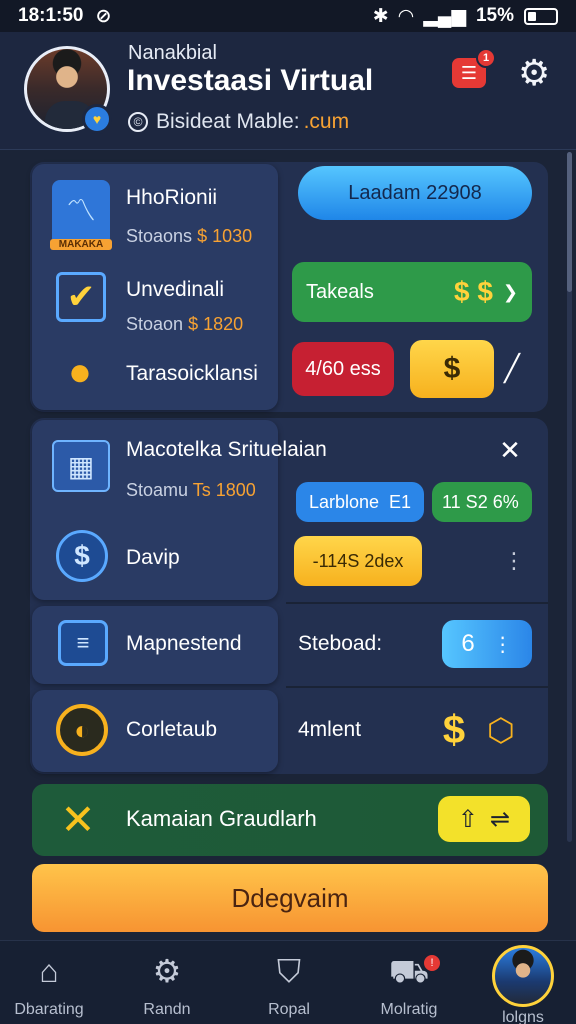 This screenshot has width=576, height=1024. I want to click on wifi-icon: ◠, so click(406, 16).